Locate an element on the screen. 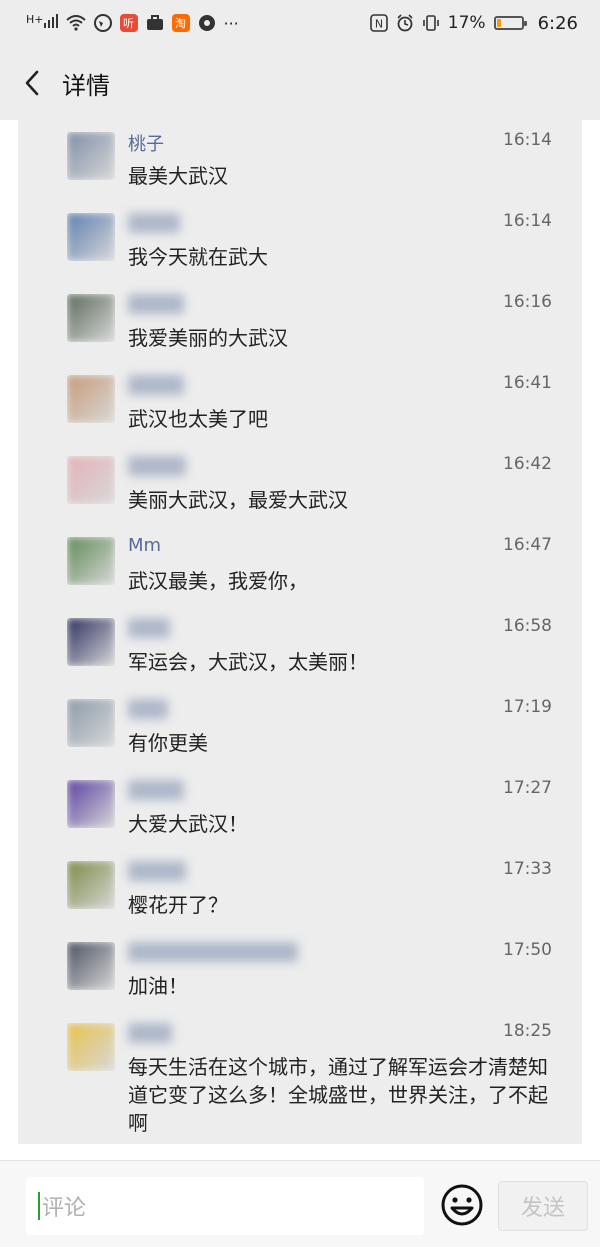 This screenshot has height=1247, width=600. commenter-name: Mm is located at coordinates (144, 545).